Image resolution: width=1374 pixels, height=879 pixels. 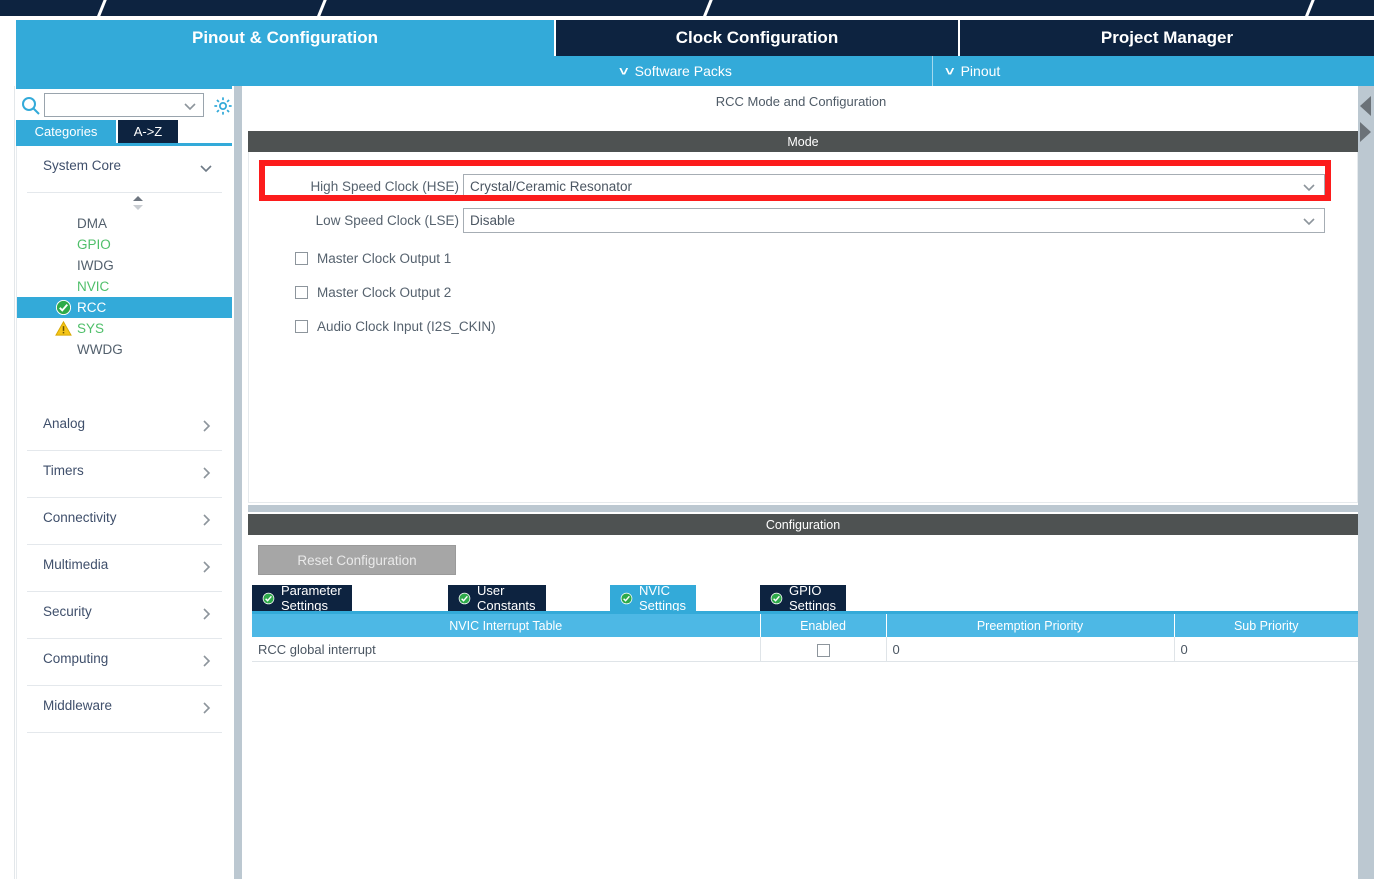 I want to click on tab-nvic-settings: NVIC Settings, so click(x=653, y=598).